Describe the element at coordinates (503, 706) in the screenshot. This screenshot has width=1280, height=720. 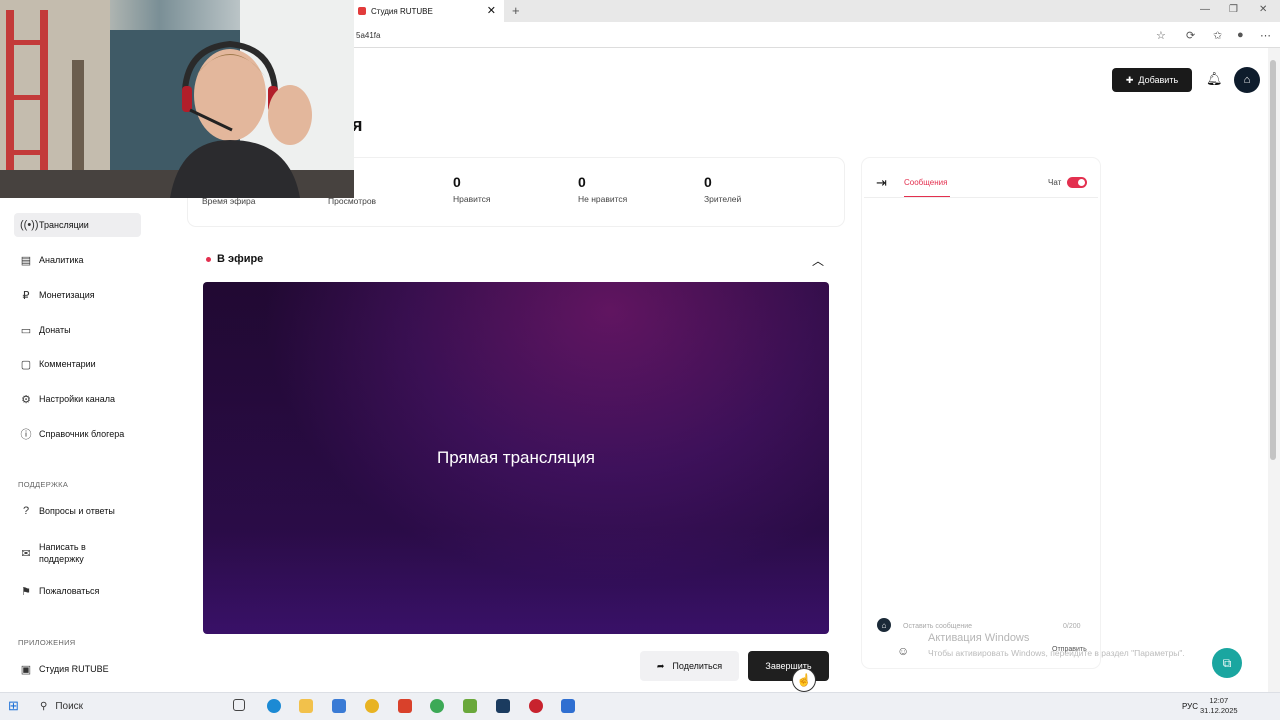
I see `steam-icon` at that location.